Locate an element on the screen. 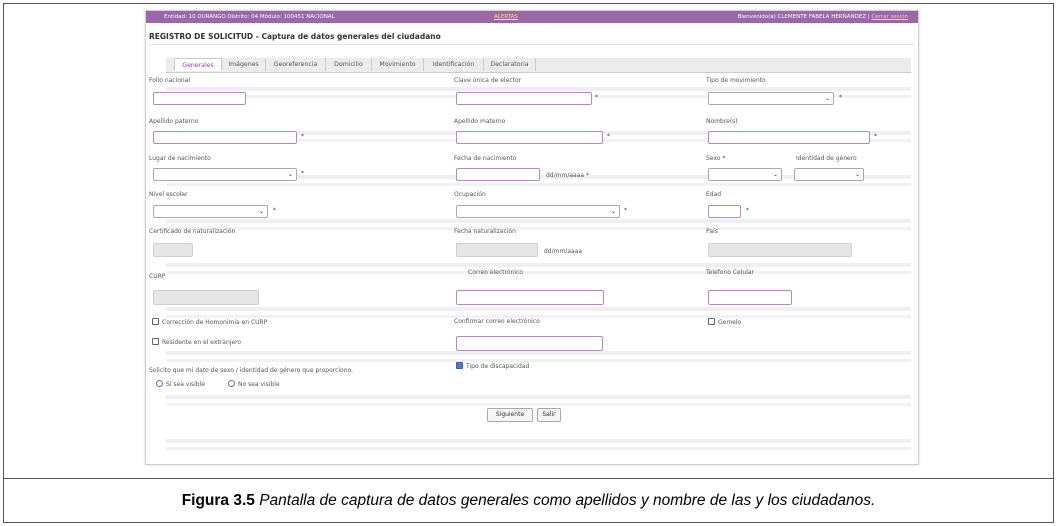  fecha-nac-label: Fecha de nacimiento is located at coordinates (485, 158).